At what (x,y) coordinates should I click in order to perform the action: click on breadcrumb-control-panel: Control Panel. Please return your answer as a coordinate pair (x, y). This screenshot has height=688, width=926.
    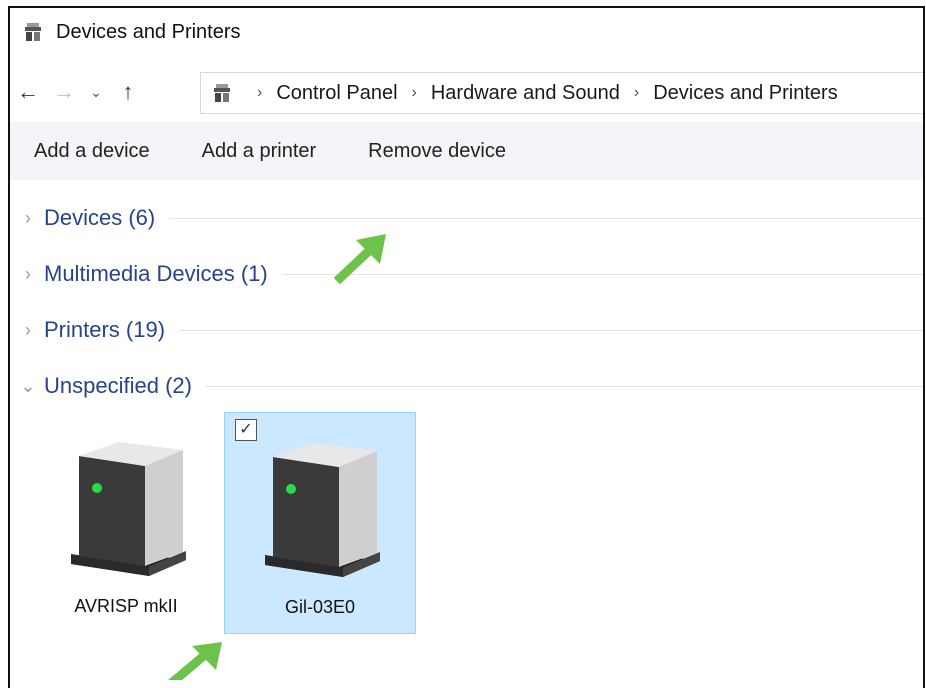
    Looking at the image, I should click on (336, 93).